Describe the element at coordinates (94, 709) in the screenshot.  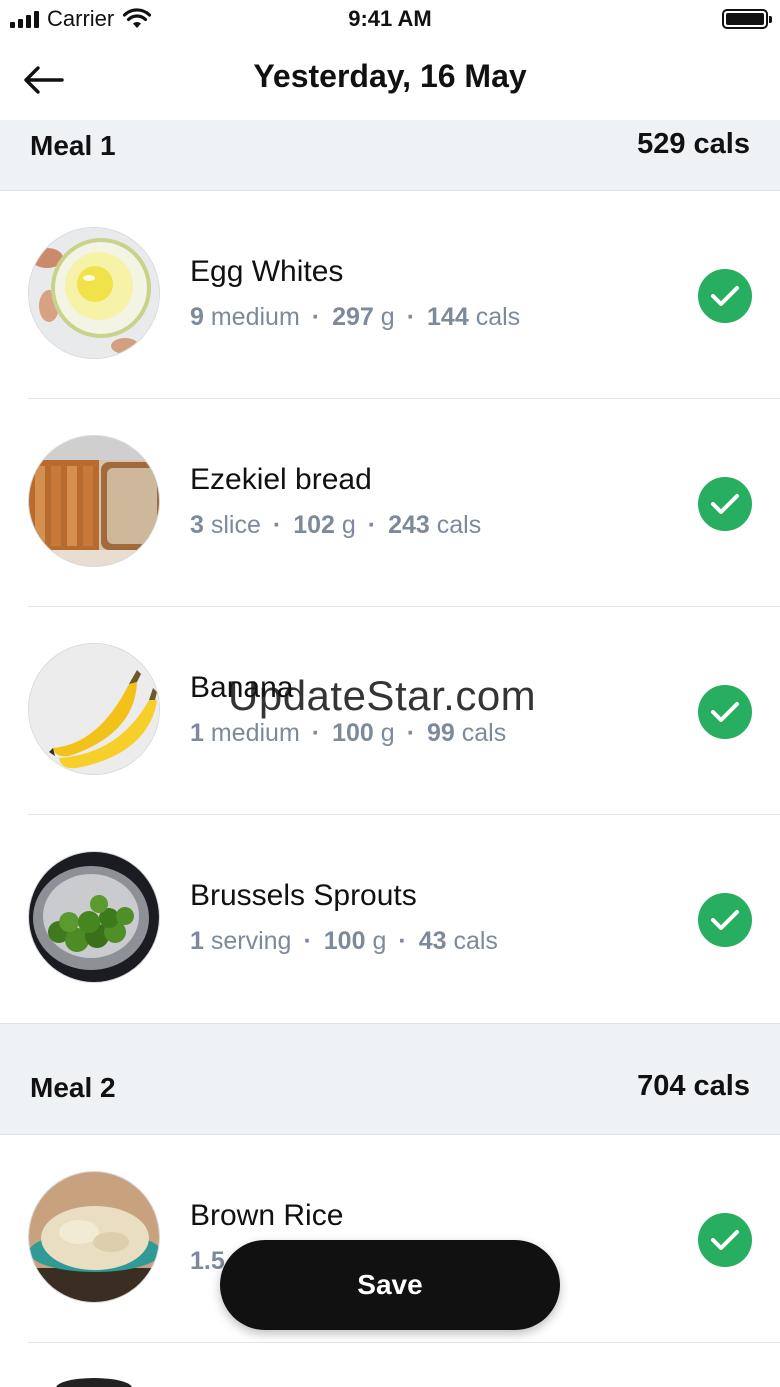
I see `banana-photo` at that location.